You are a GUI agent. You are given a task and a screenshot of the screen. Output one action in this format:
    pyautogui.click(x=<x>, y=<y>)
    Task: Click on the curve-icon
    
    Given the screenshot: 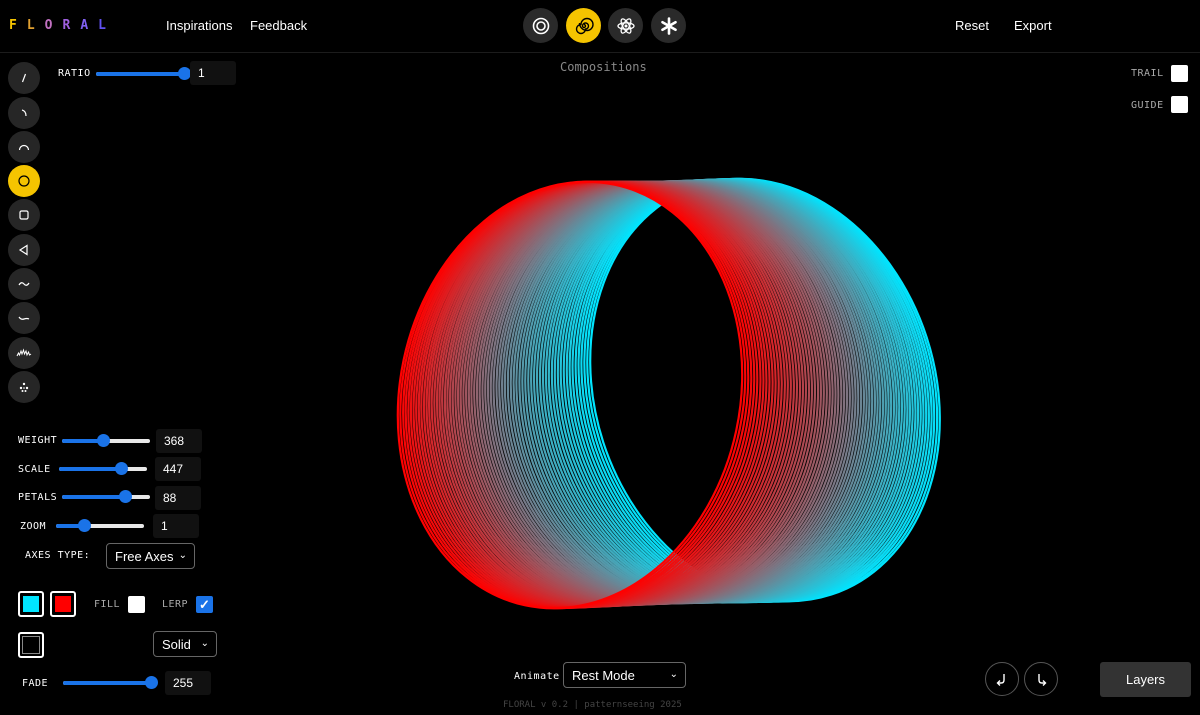 What is the action you would take?
    pyautogui.click(x=24, y=318)
    